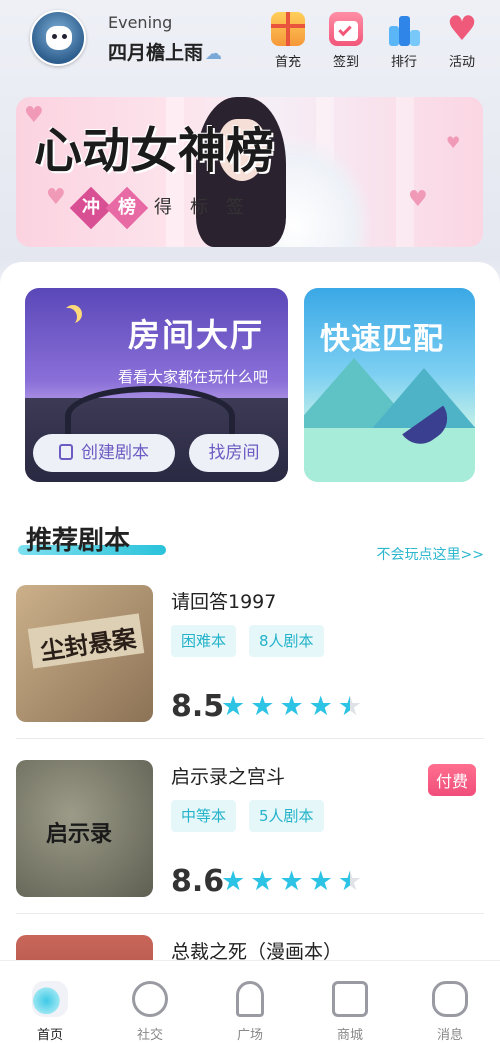 The image size is (500, 1043). What do you see at coordinates (140, 22) in the screenshot?
I see `greeting-text: Evening` at bounding box center [140, 22].